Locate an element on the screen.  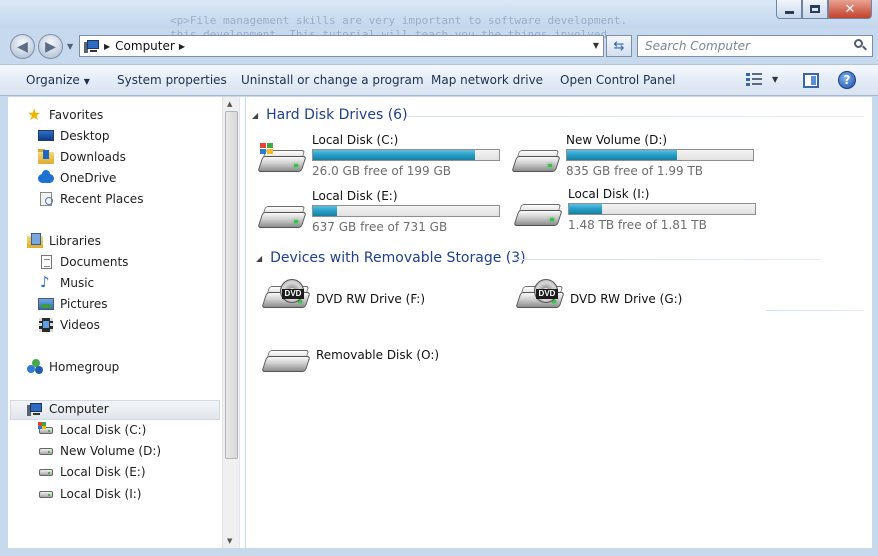
navigation-bar: ◀ ▶ ▼ ▶ Computer ▶ ▼ ⇆ Search Computer is located at coordinates (439, 46).